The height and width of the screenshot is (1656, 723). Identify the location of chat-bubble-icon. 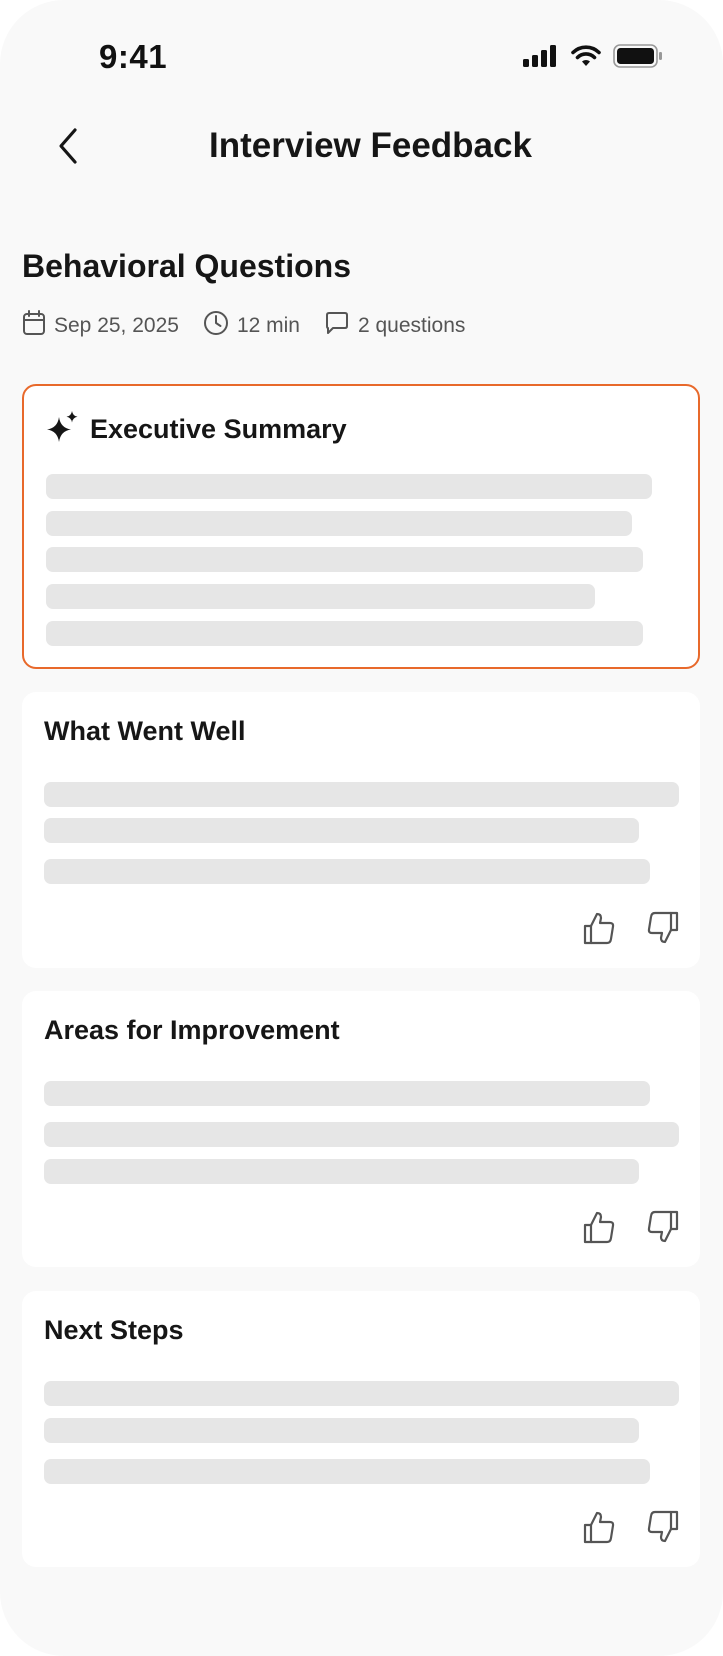
(337, 326).